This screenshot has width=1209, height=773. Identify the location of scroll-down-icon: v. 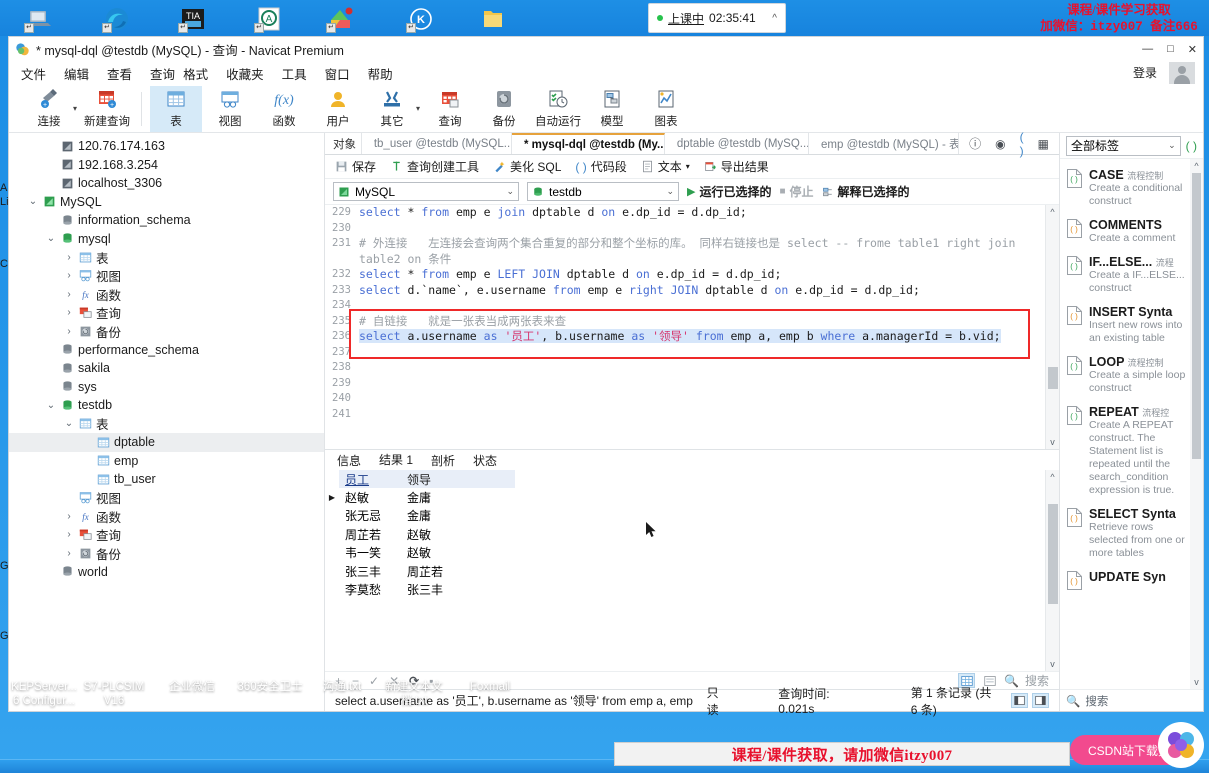
(1052, 442).